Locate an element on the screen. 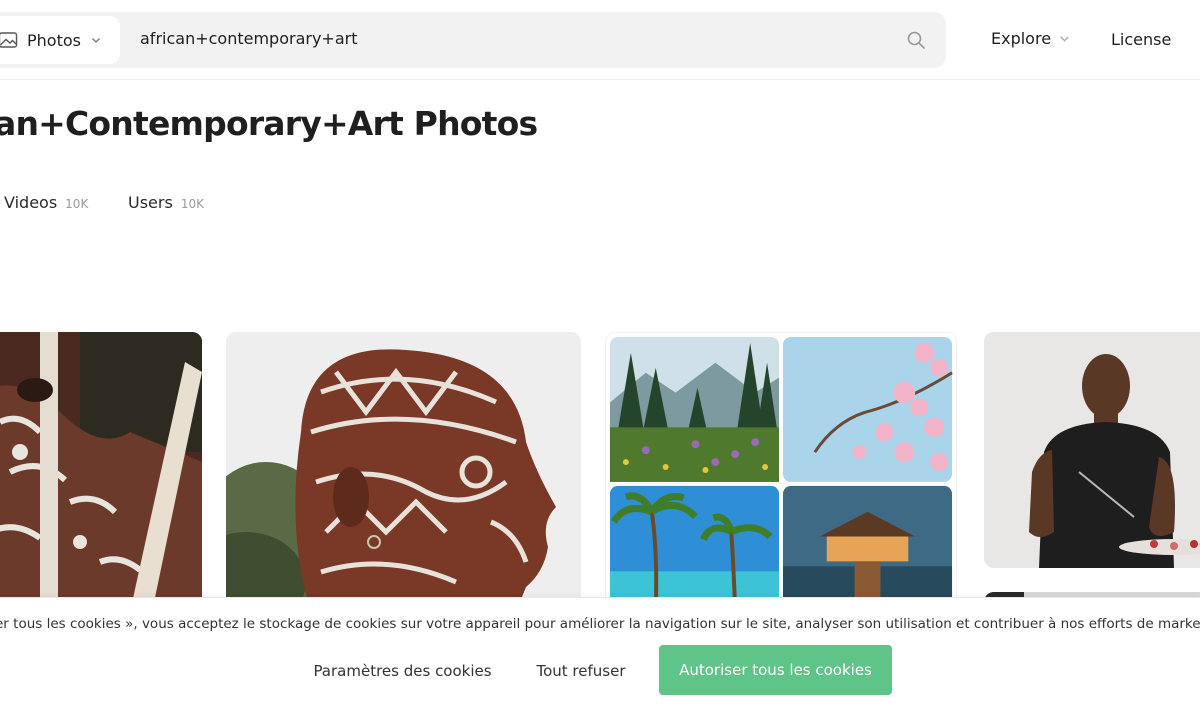 The height and width of the screenshot is (712, 1200). photo-body-paint-image is located at coordinates (101, 472).